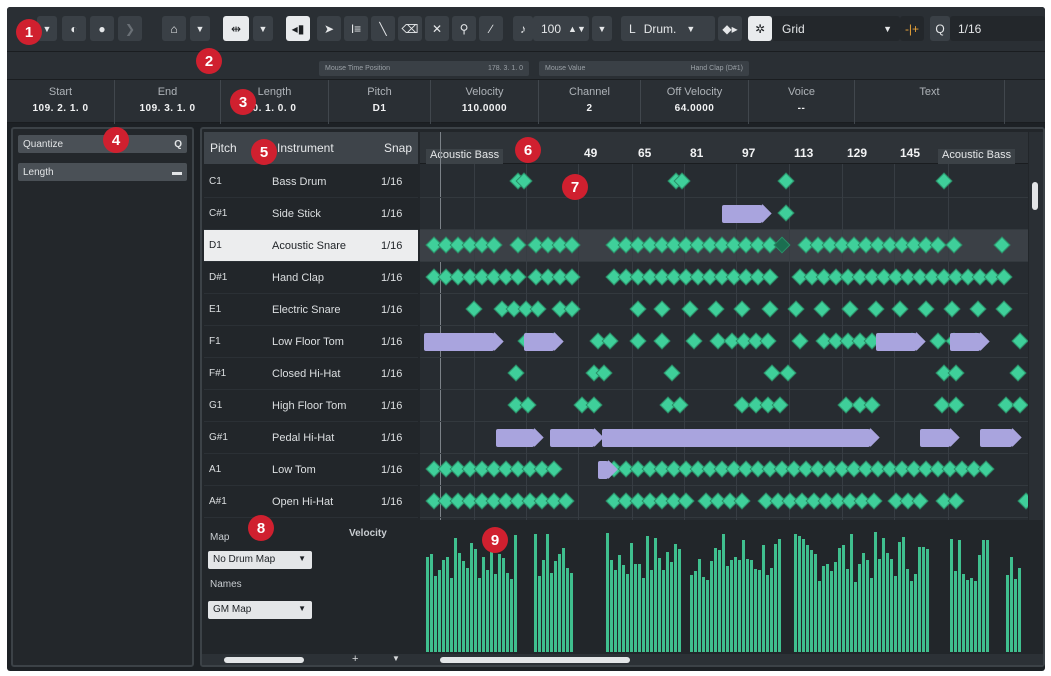  I want to click on mute-tool-icon: ✕, so click(437, 28).